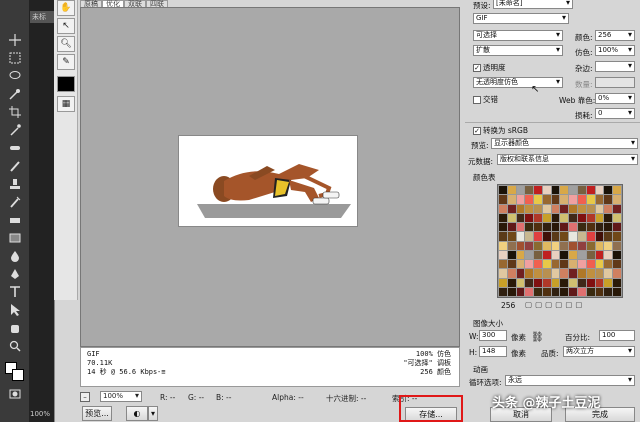 The height and width of the screenshot is (422, 640). I want to click on type-icon, so click(14, 292).